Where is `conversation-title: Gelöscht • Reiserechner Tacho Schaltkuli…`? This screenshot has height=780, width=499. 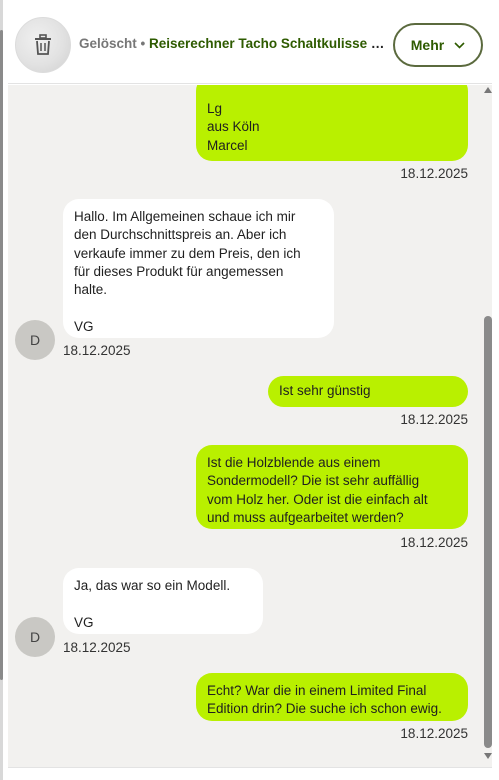 conversation-title: Gelöscht • Reiserechner Tacho Schaltkuli… is located at coordinates (234, 43).